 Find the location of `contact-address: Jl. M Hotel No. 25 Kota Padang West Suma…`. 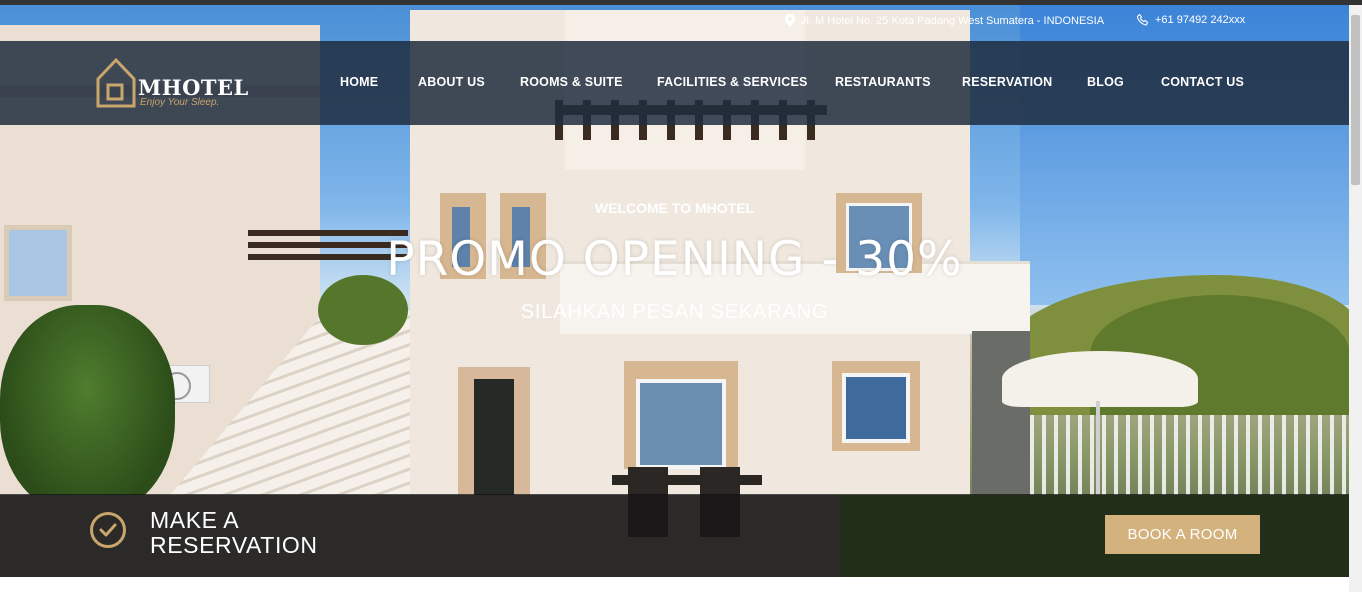

contact-address: Jl. M Hotel No. 25 Kota Padang West Suma… is located at coordinates (944, 20).